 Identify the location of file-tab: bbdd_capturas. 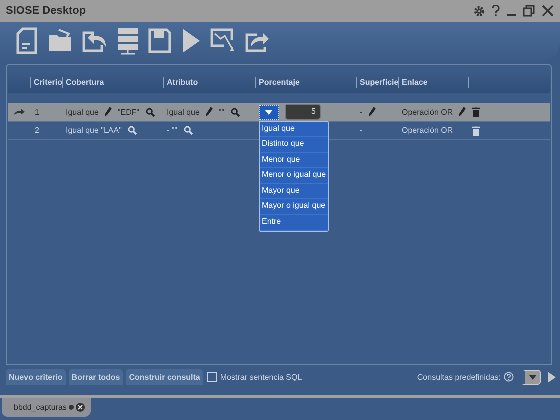
(46, 407).